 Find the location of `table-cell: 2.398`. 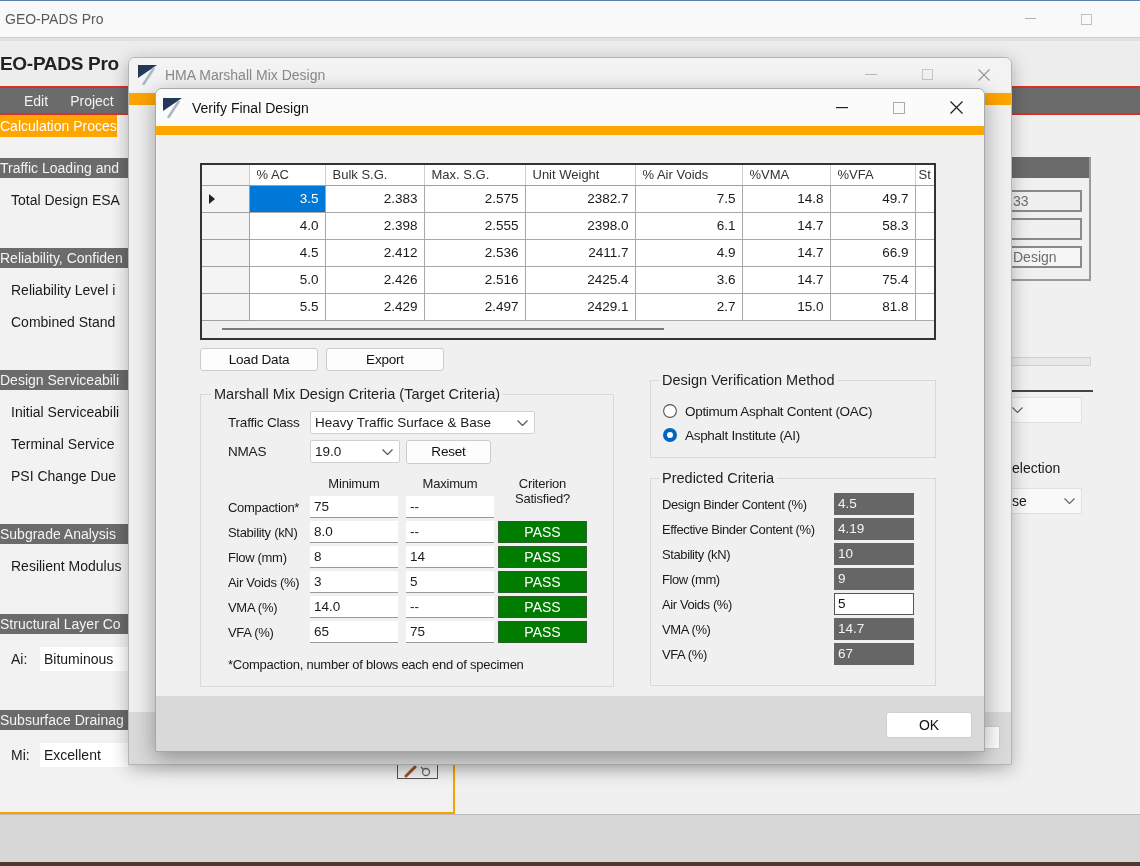

table-cell: 2.398 is located at coordinates (374, 225).